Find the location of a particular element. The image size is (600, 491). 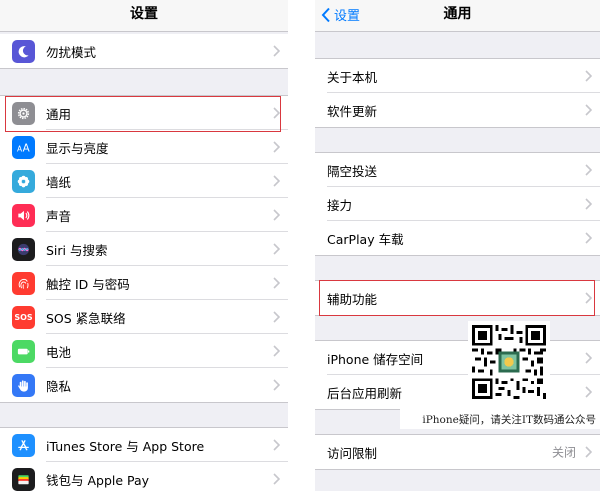

settings-item-touch-id-passcode: 触控 ID 与密码 is located at coordinates (144, 283).